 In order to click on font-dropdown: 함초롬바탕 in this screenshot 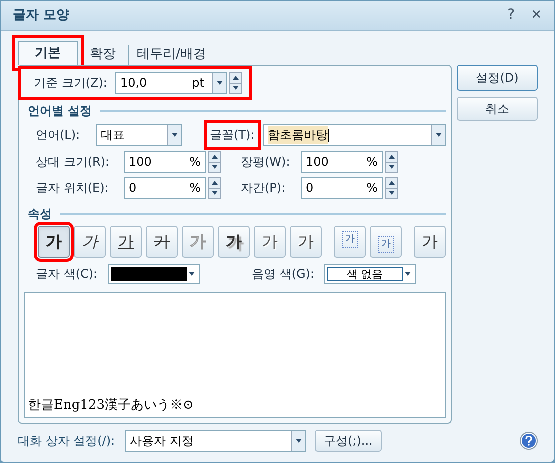, I will do `click(354, 135)`.